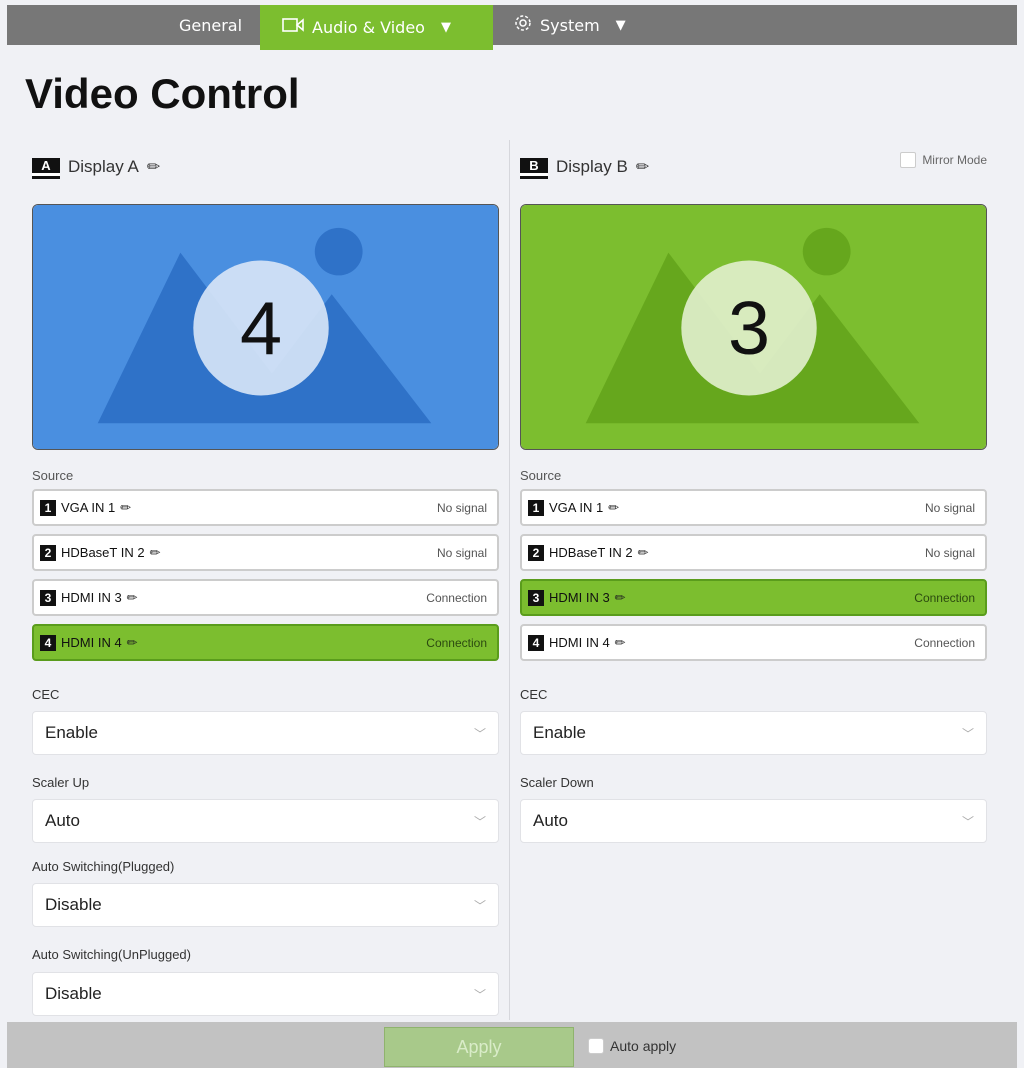 The image size is (1024, 1068). I want to click on display-b-preview: 3, so click(753, 327).